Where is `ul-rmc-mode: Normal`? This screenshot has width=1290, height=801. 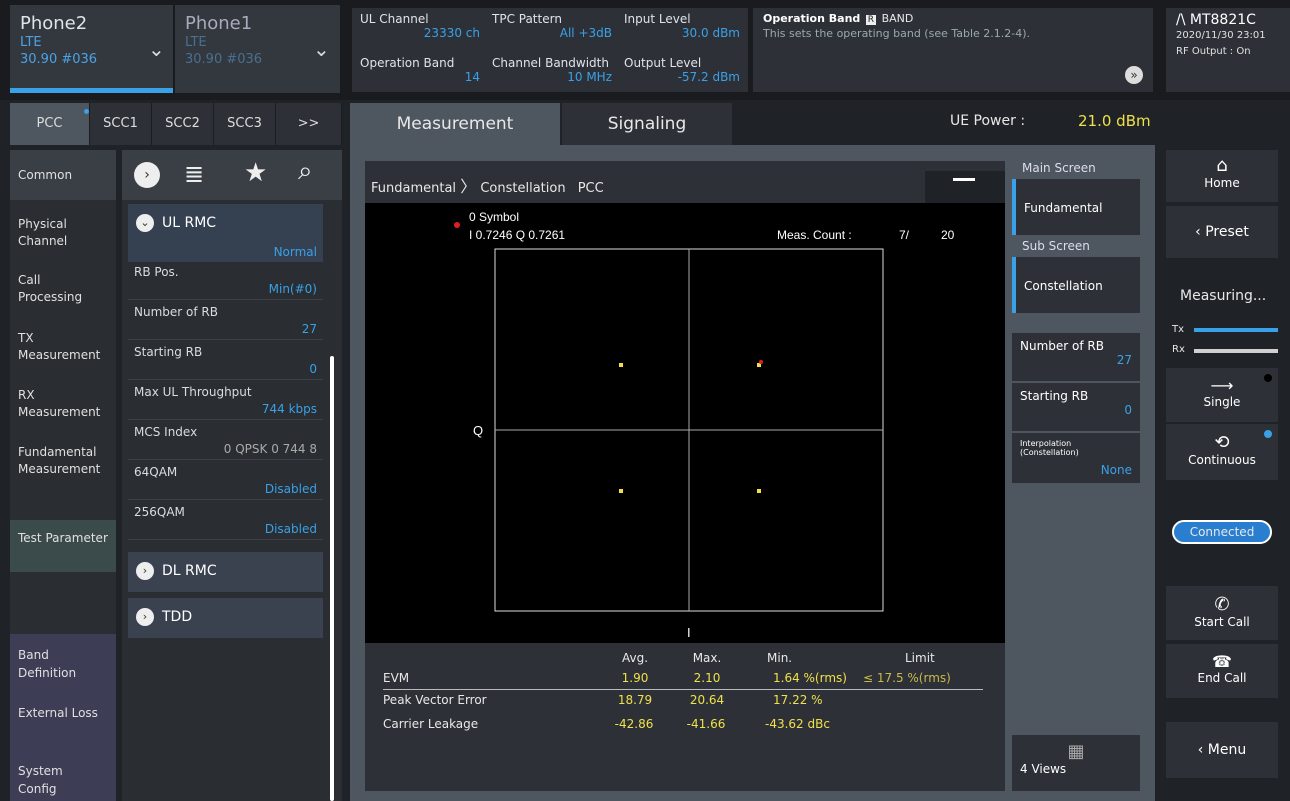
ul-rmc-mode: Normal is located at coordinates (295, 252).